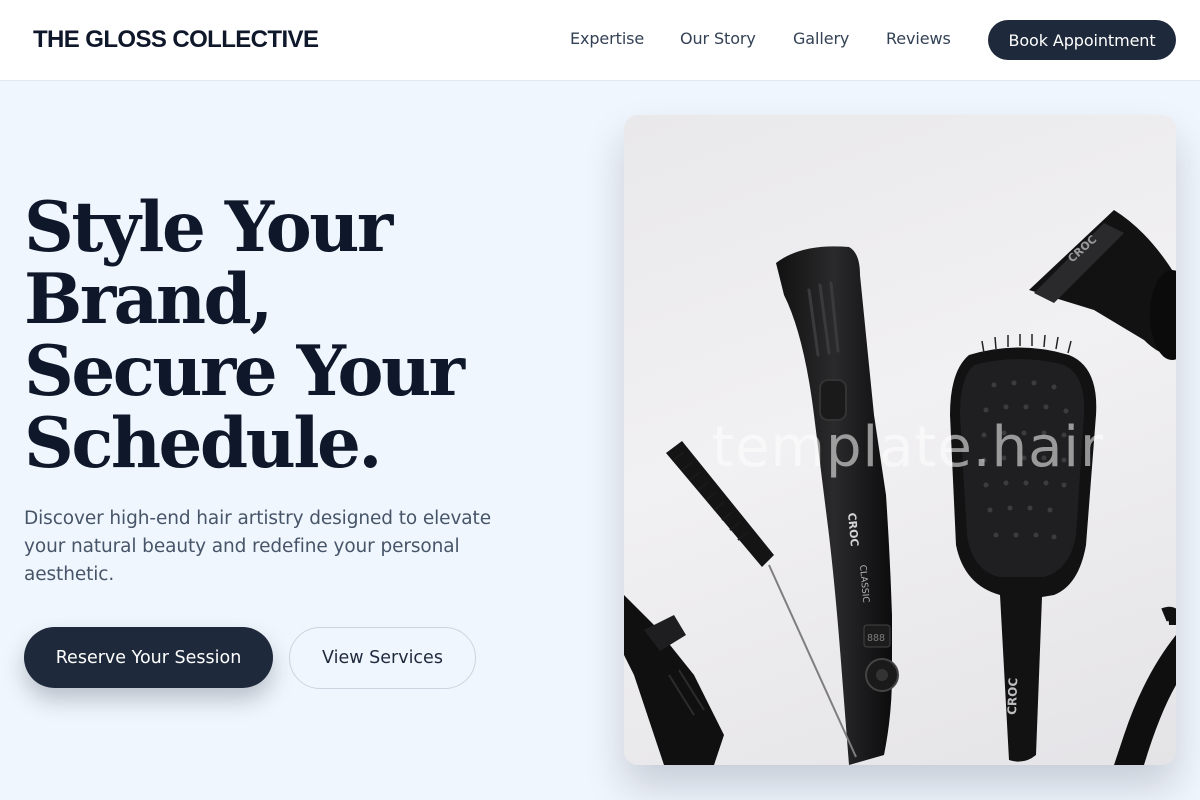 The image size is (1200, 800). I want to click on nav-link-our-story: Our Story, so click(718, 38).